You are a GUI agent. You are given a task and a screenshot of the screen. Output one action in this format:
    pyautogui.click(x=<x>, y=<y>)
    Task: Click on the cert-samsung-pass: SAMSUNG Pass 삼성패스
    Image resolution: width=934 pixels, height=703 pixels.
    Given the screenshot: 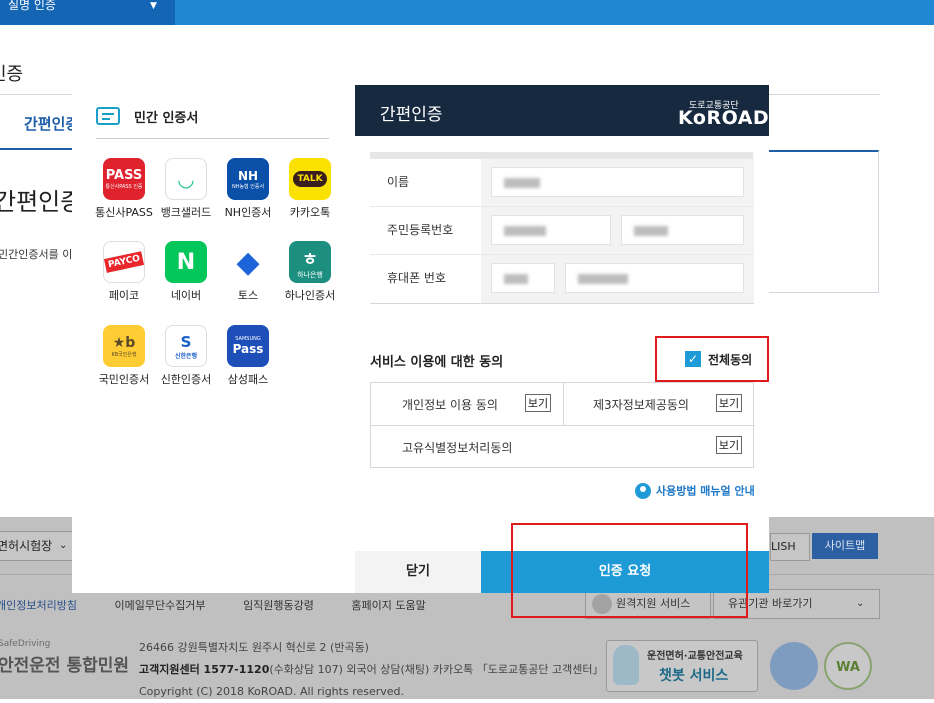 What is the action you would take?
    pyautogui.click(x=248, y=355)
    